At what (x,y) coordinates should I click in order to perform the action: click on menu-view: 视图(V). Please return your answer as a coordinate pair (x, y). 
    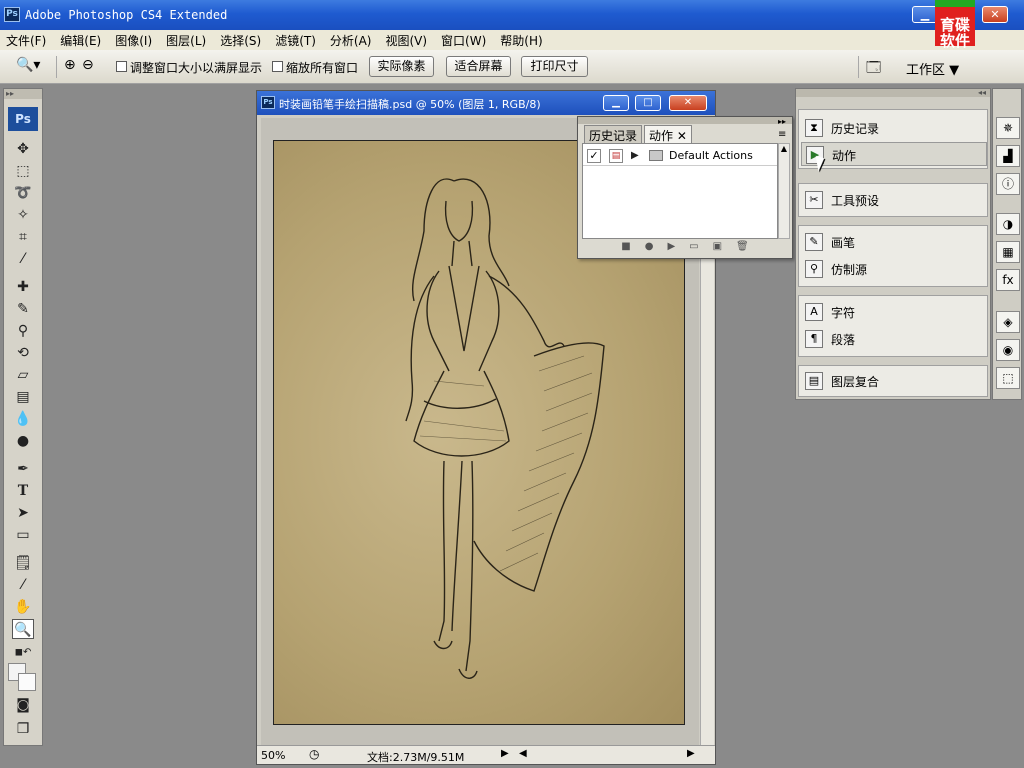
    Looking at the image, I should click on (406, 40).